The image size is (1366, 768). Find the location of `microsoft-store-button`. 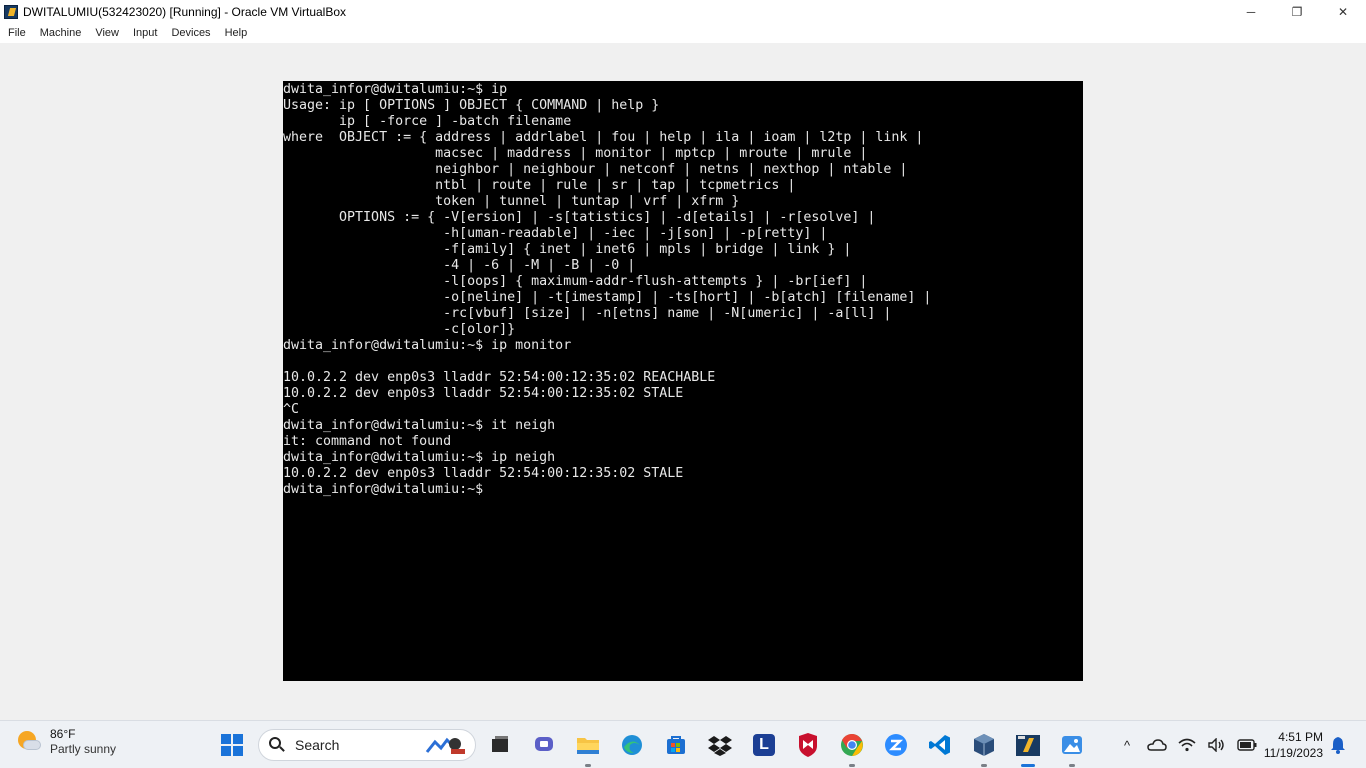

microsoft-store-button is located at coordinates (676, 745).